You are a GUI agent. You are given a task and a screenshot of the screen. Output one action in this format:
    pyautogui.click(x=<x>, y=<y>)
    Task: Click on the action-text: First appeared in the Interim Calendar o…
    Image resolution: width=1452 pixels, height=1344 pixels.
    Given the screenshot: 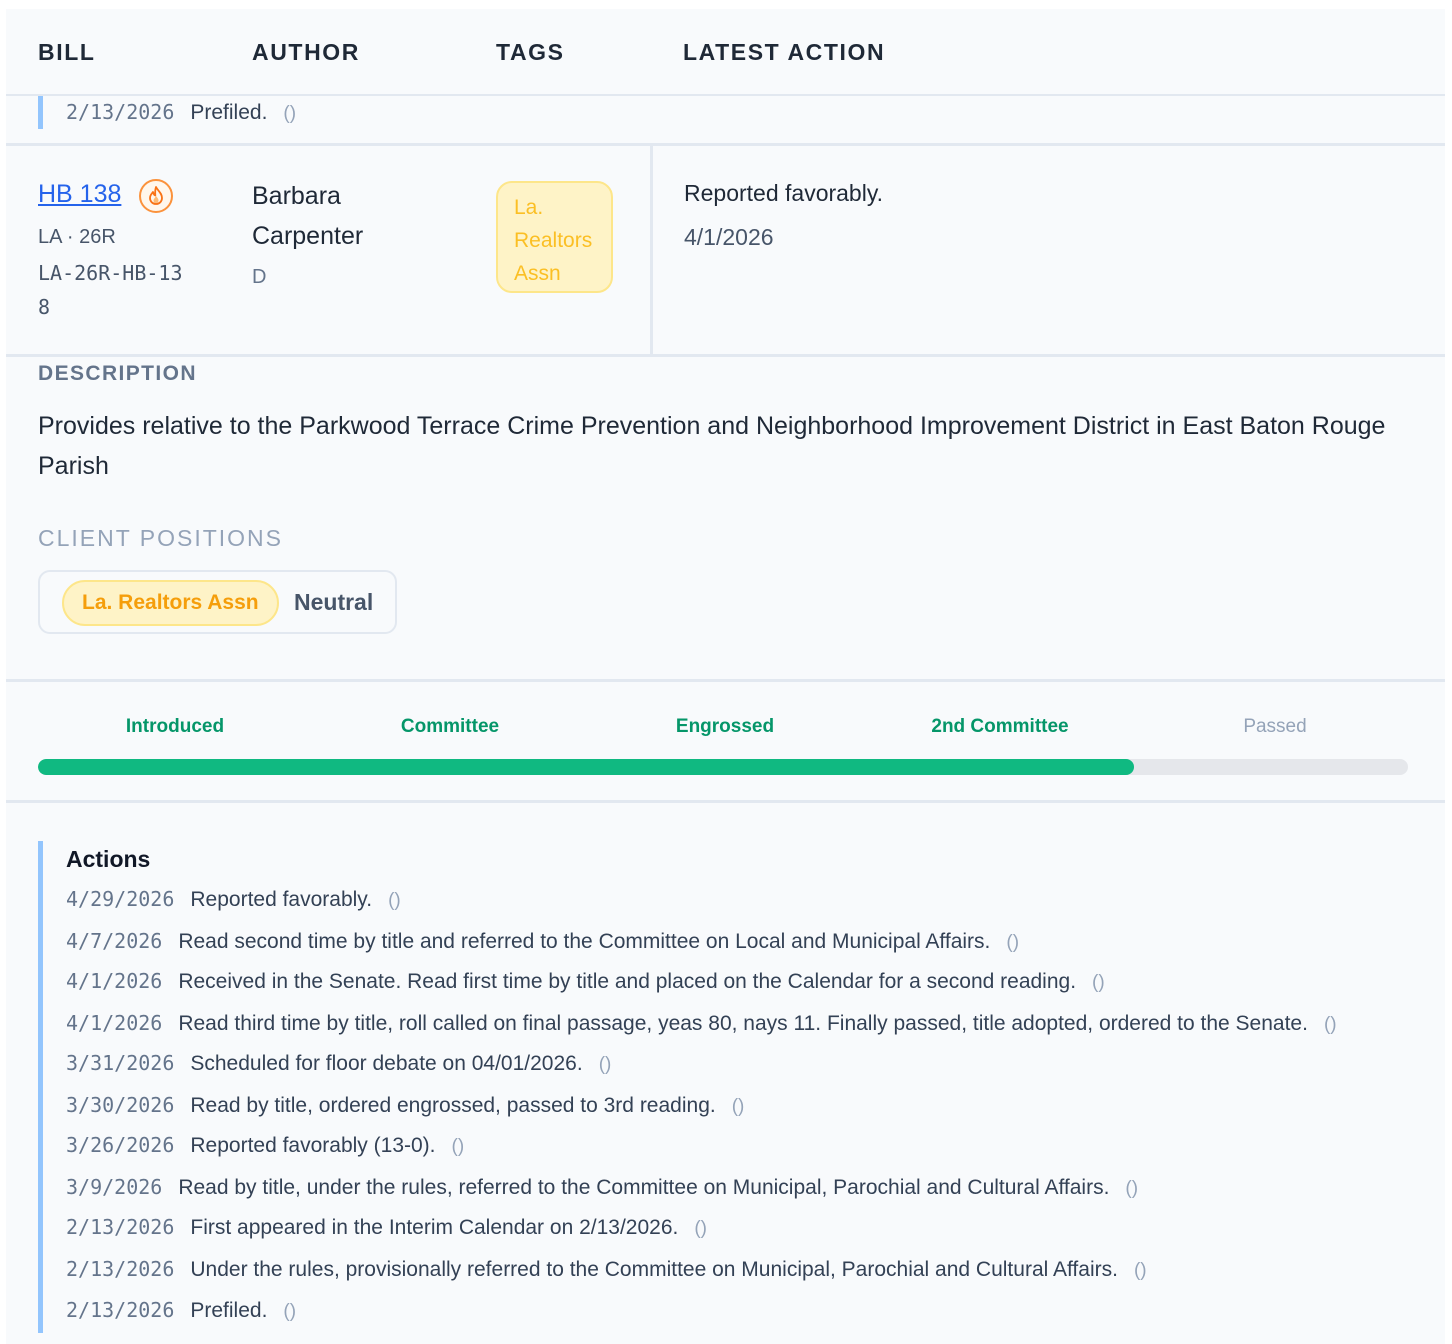 What is the action you would take?
    pyautogui.click(x=434, y=1227)
    